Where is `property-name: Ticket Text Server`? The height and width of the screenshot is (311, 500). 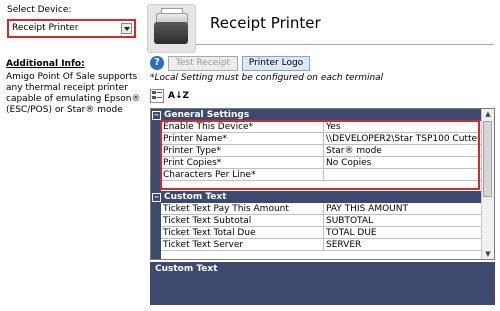 property-name: Ticket Text Server is located at coordinates (203, 245).